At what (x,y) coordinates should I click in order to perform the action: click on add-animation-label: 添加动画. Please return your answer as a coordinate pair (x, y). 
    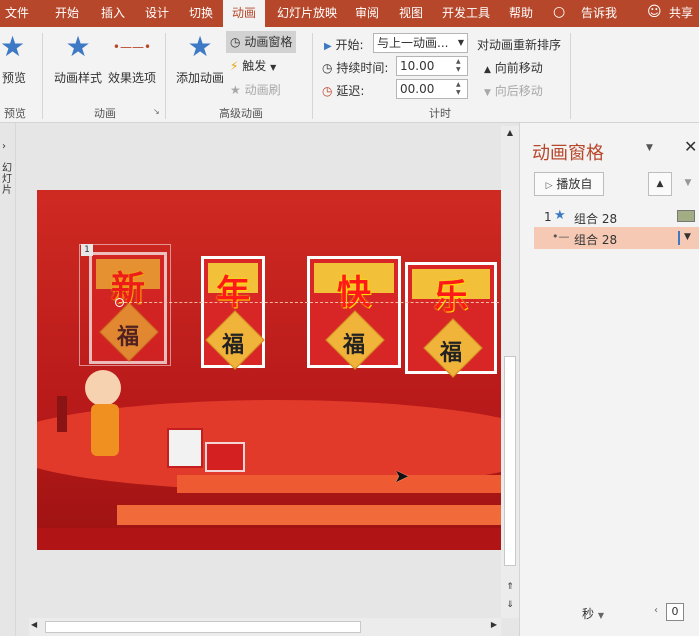
    Looking at the image, I should click on (199, 78).